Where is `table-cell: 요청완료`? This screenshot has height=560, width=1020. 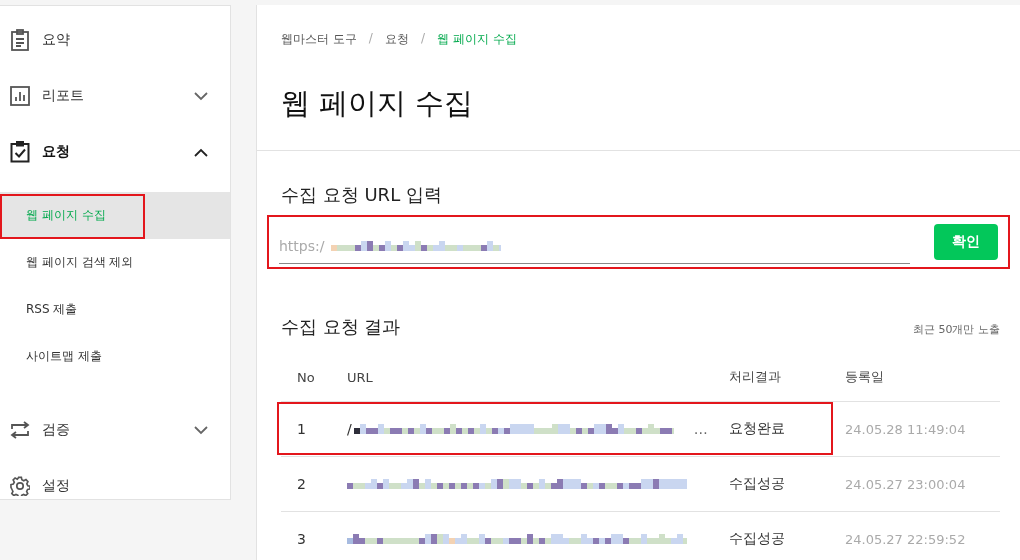
table-cell: 요청완료 is located at coordinates (771, 429).